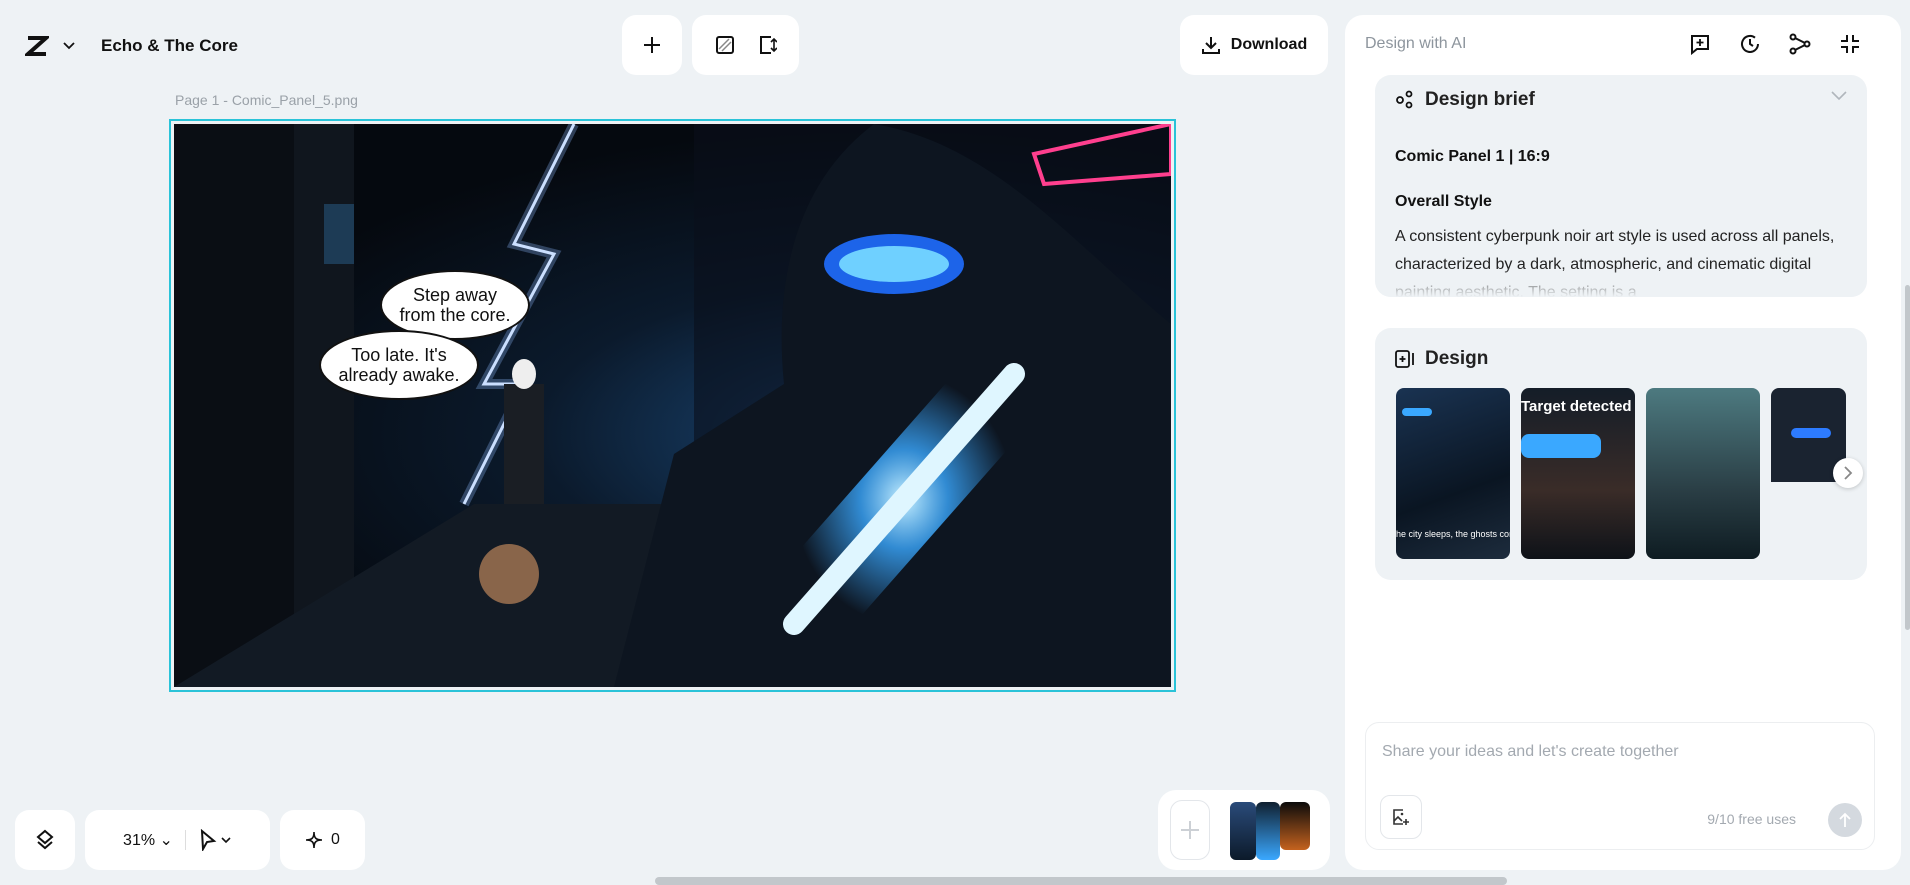 This screenshot has height=885, width=1910. Describe the element at coordinates (177, 840) in the screenshot. I see `zoom-pointer-group: 31% ⌄` at that location.